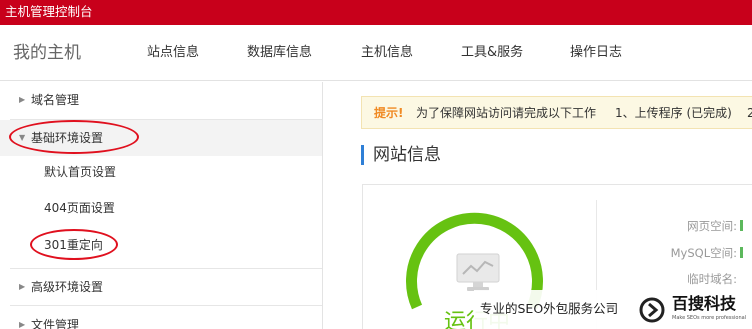 This screenshot has height=329, width=752. I want to click on sidebar-item-label: 域名管理, so click(55, 100).